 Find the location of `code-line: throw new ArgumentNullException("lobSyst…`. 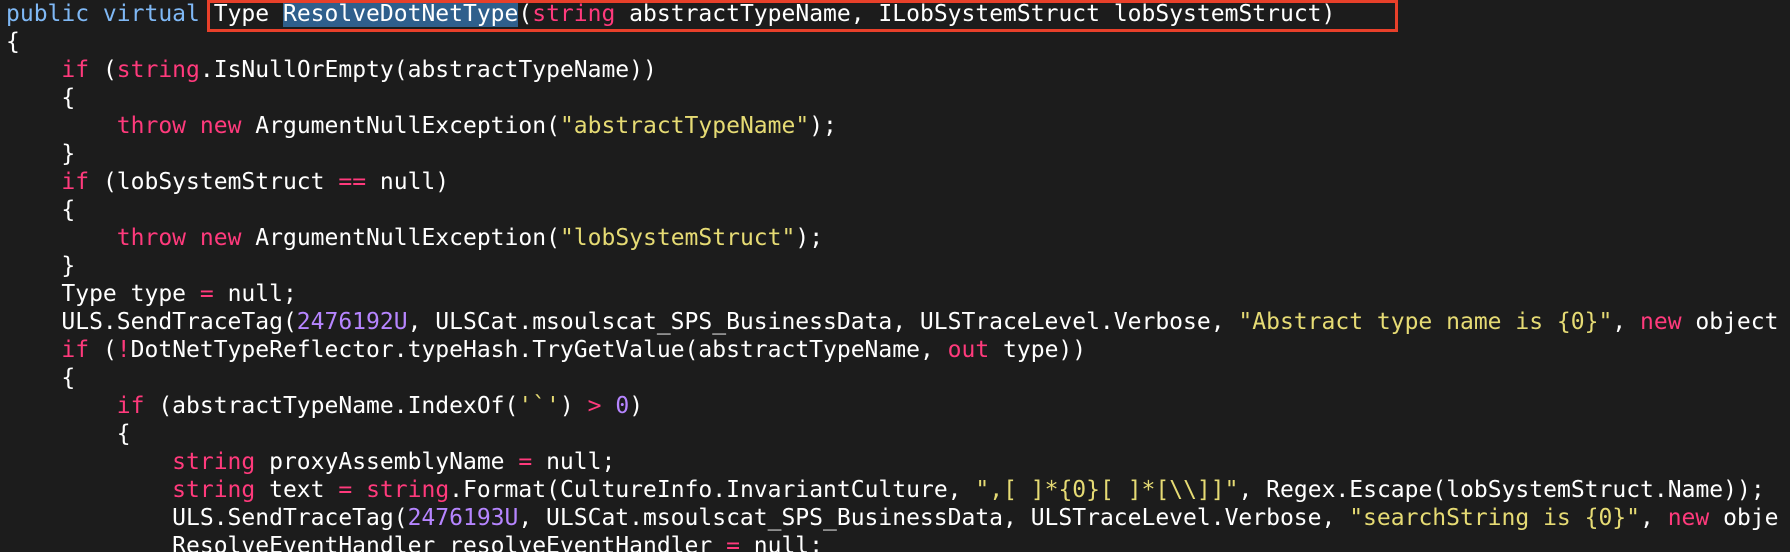

code-line: throw new ArgumentNullException("lobSyst… is located at coordinates (892, 238).